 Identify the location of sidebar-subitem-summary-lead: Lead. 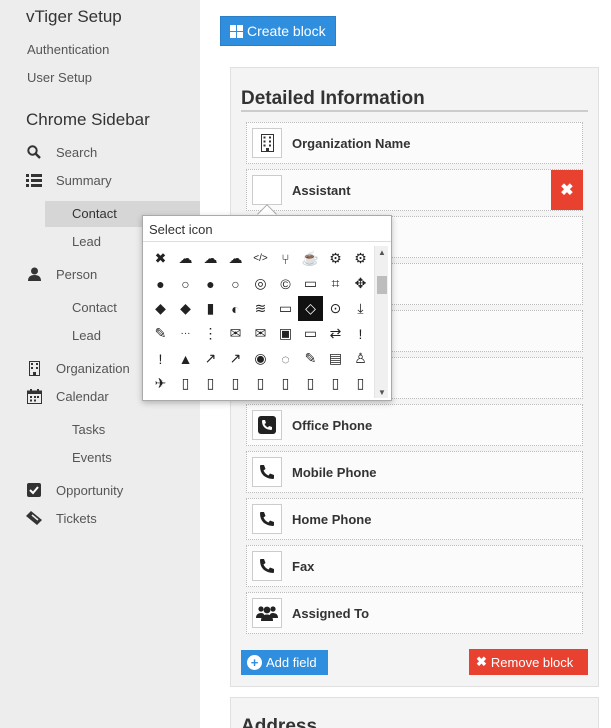
(86, 241).